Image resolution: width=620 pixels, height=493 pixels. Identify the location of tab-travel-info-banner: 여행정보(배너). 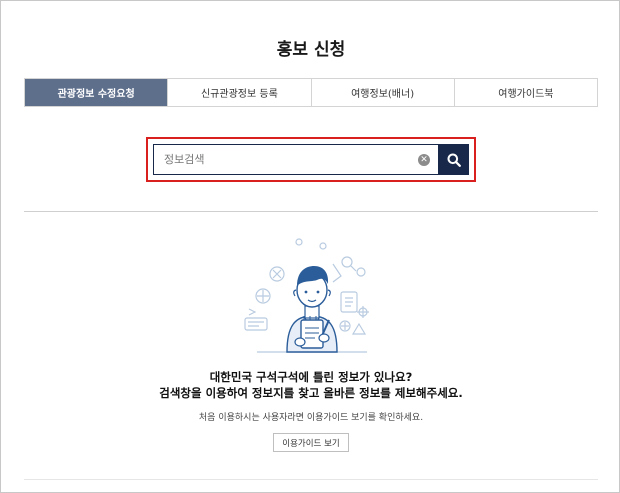
(382, 92).